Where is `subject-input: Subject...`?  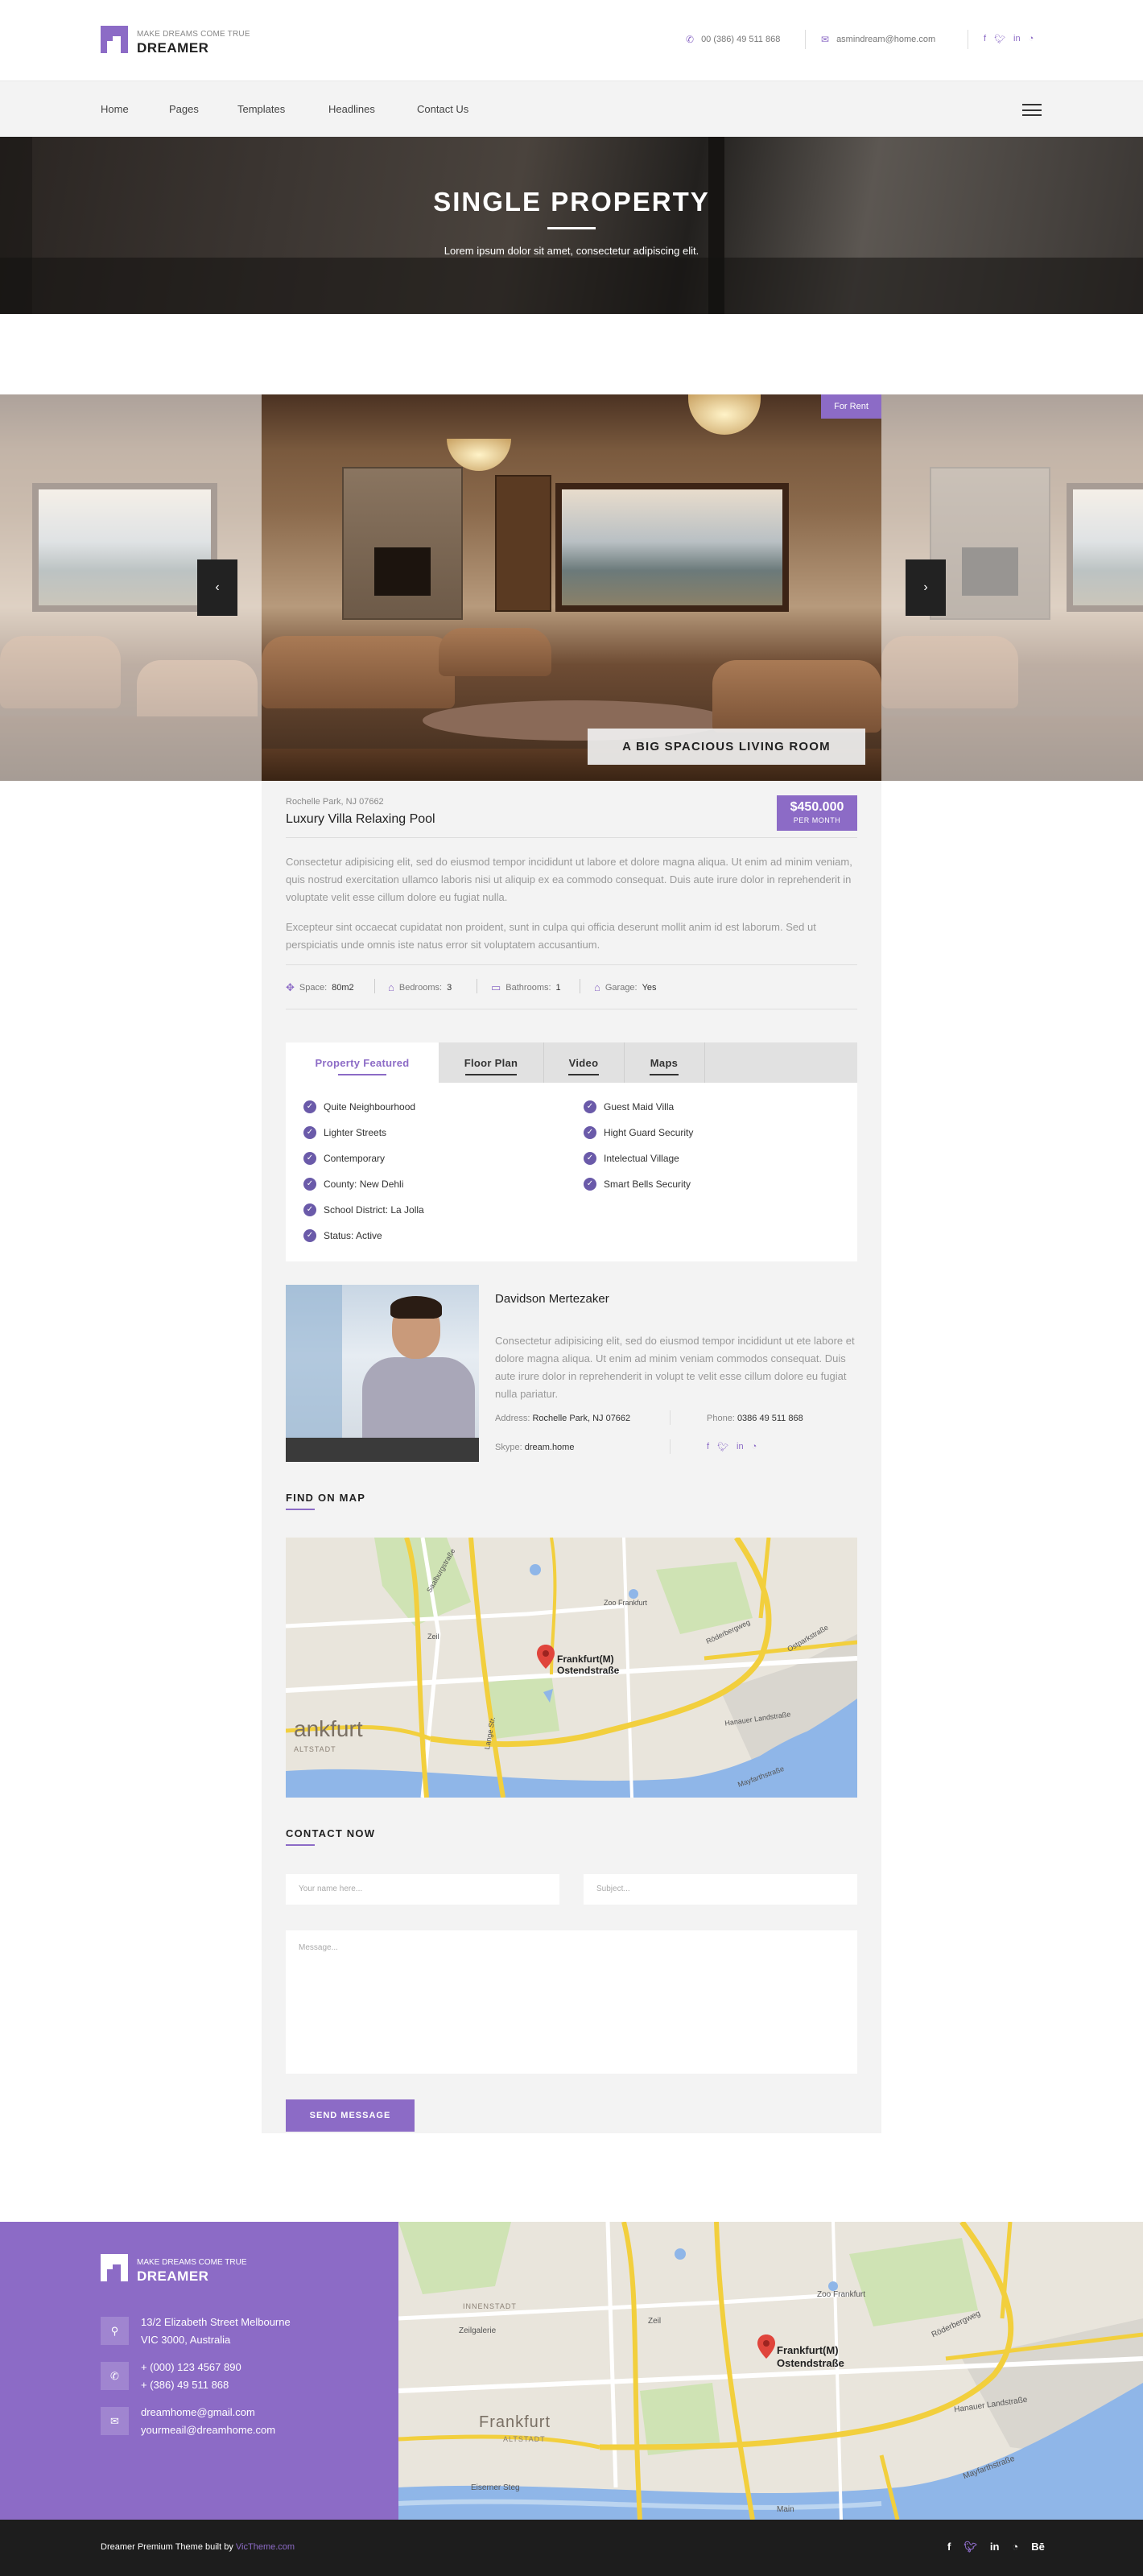 subject-input: Subject... is located at coordinates (720, 1889).